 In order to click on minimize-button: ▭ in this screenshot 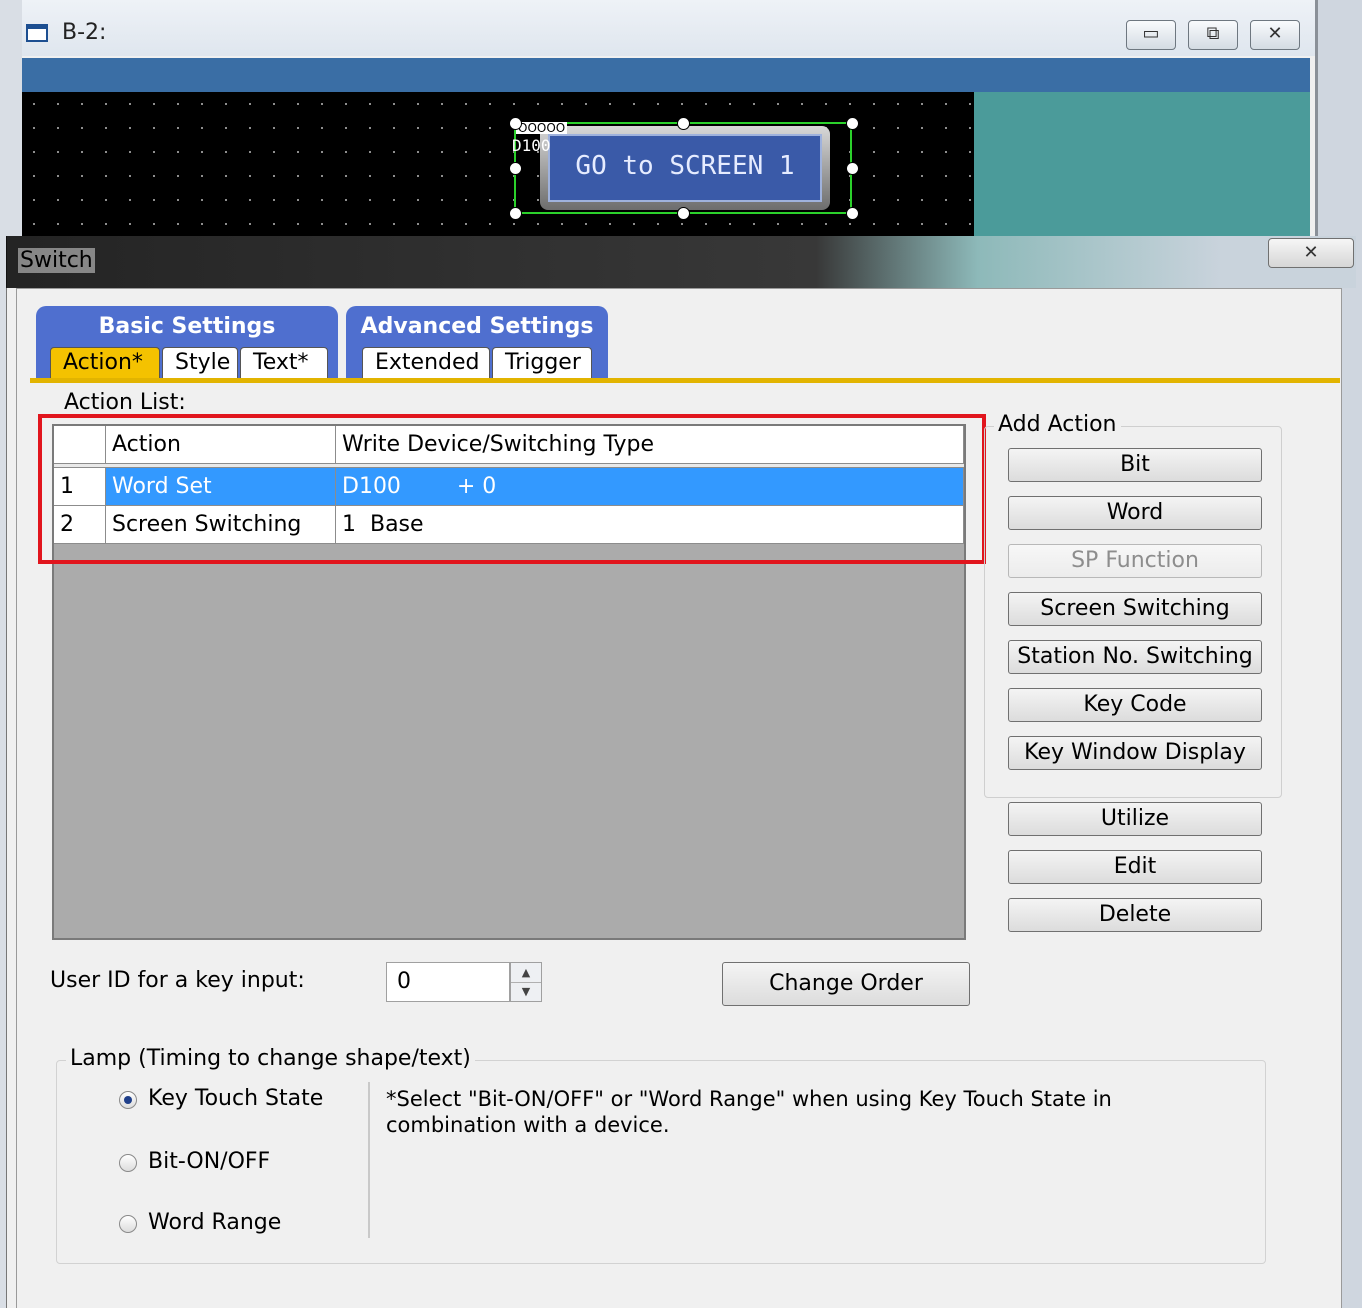, I will do `click(1151, 35)`.